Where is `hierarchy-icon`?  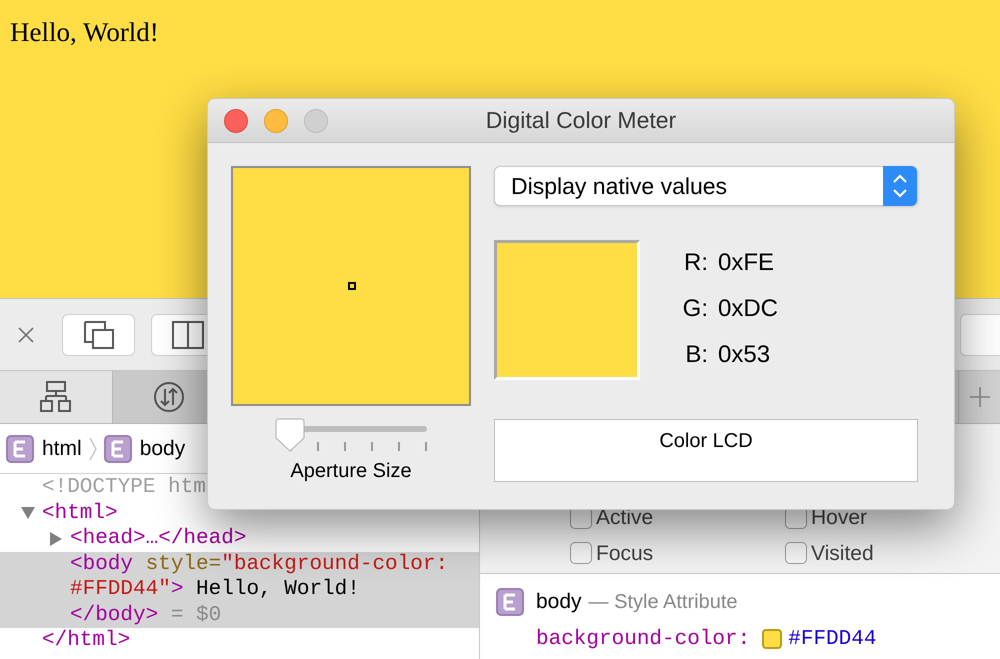
hierarchy-icon is located at coordinates (56, 397).